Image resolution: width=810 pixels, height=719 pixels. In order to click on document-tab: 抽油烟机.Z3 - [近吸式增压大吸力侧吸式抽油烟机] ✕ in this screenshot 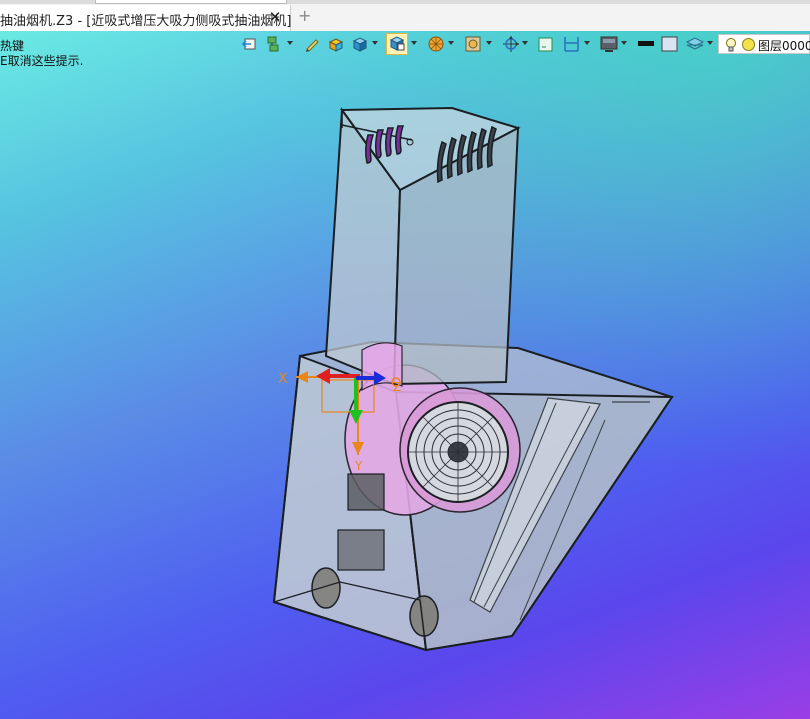, I will do `click(145, 18)`.